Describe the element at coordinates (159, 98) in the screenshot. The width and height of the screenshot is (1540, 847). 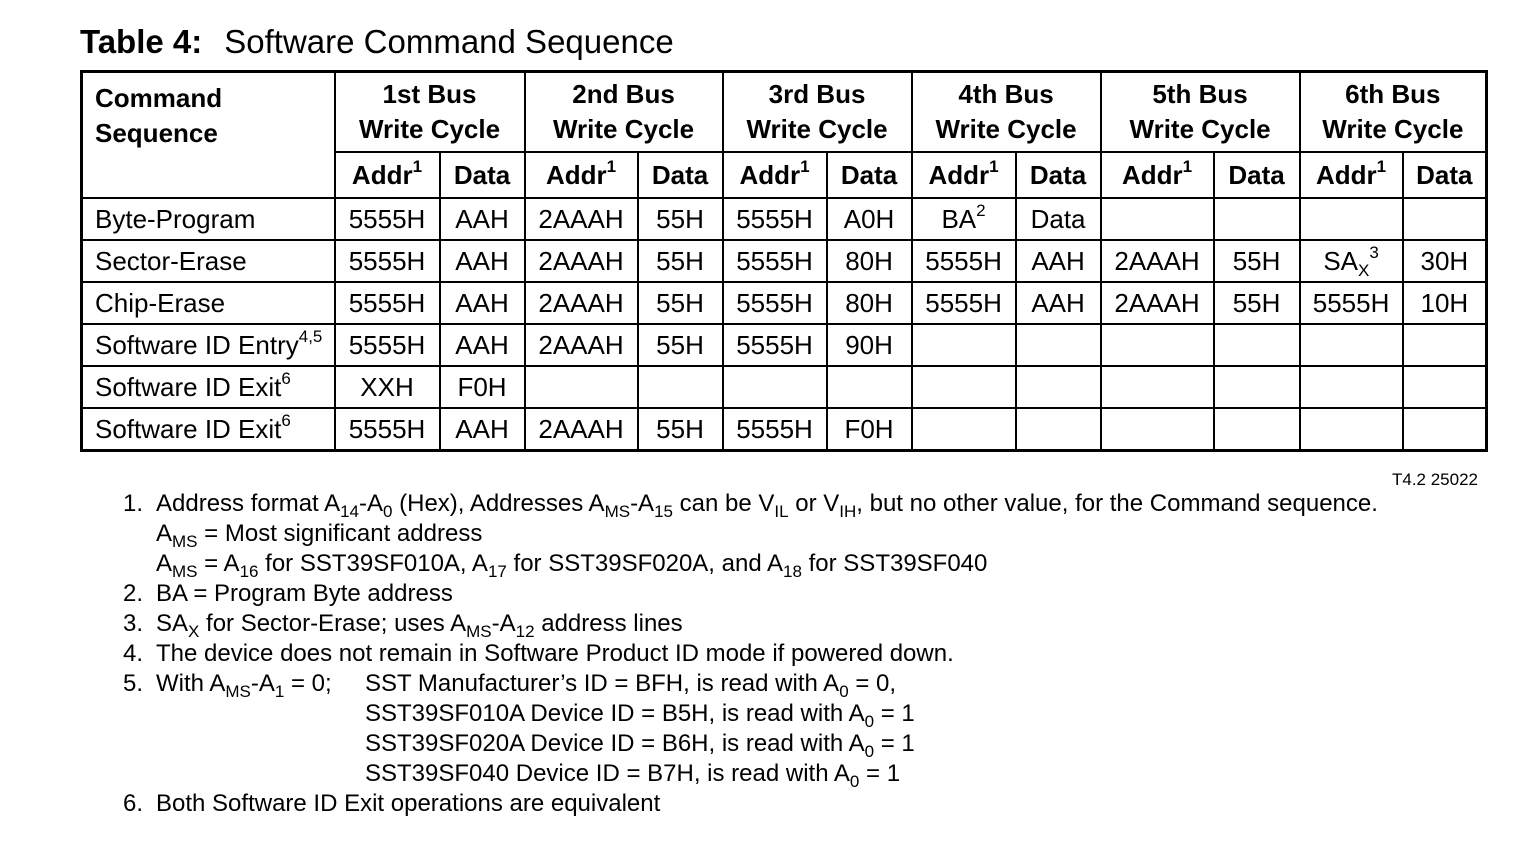
I see `command-header-line1: Command` at that location.